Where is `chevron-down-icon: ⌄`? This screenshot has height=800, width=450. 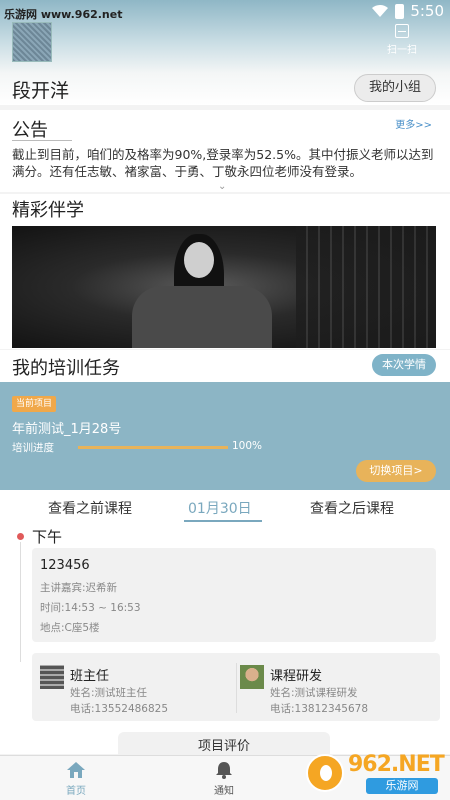 chevron-down-icon: ⌄ is located at coordinates (222, 186).